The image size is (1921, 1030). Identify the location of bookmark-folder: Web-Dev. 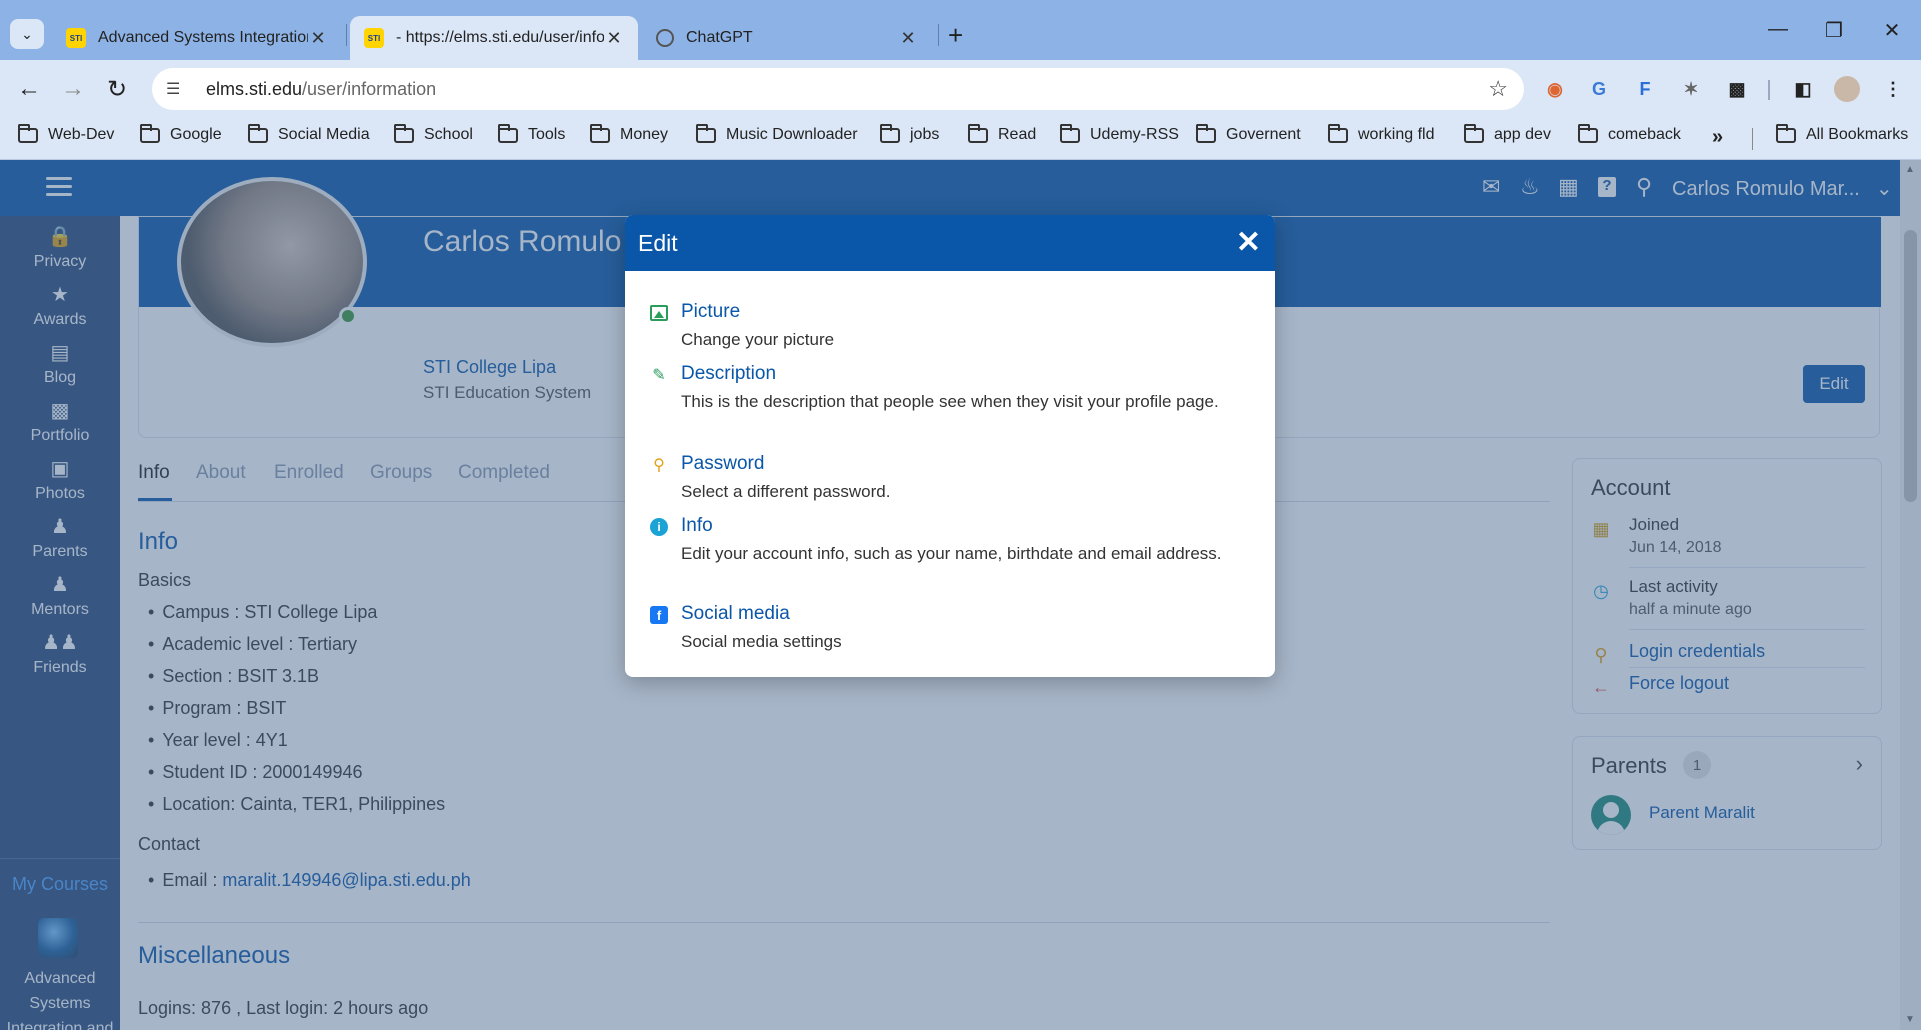
(66, 133).